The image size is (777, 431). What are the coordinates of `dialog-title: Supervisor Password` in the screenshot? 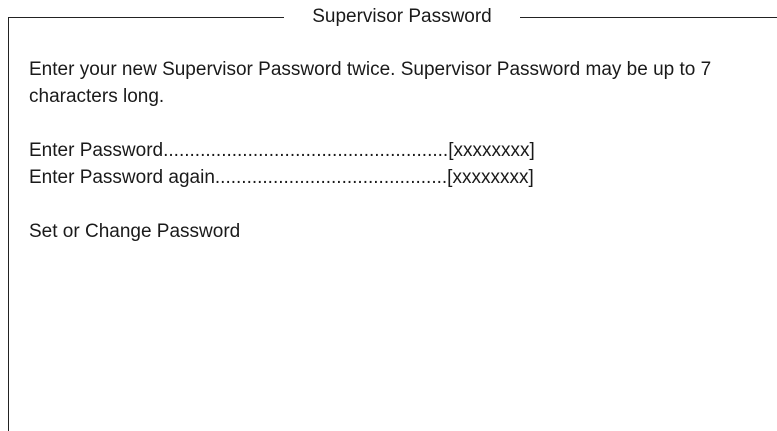 It's located at (402, 16).